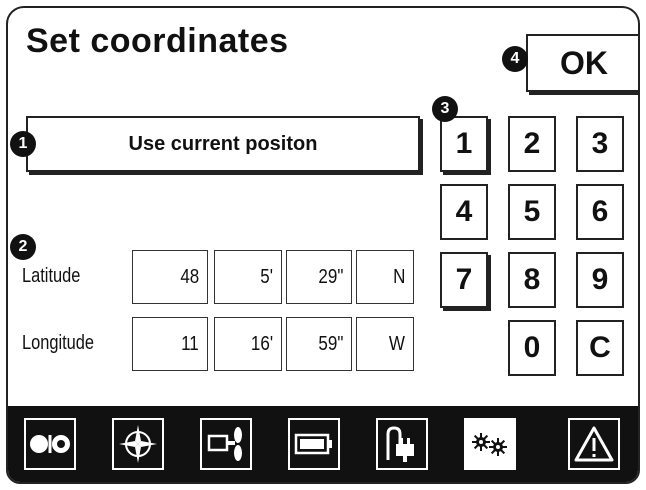  Describe the element at coordinates (464, 212) in the screenshot. I see `key-4: 4` at that location.